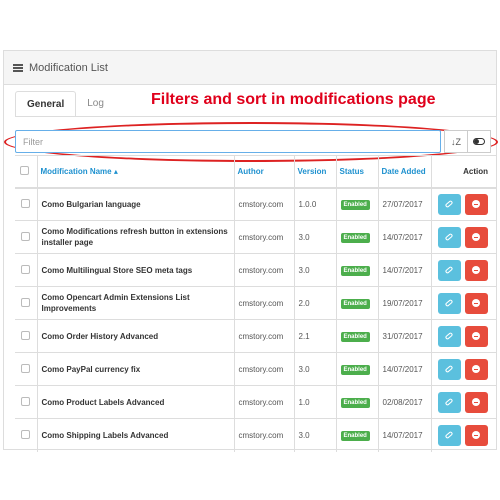 This screenshot has width=500, height=500. I want to click on modification-name: Como Multilingual Store SEO meta tags, so click(135, 270).